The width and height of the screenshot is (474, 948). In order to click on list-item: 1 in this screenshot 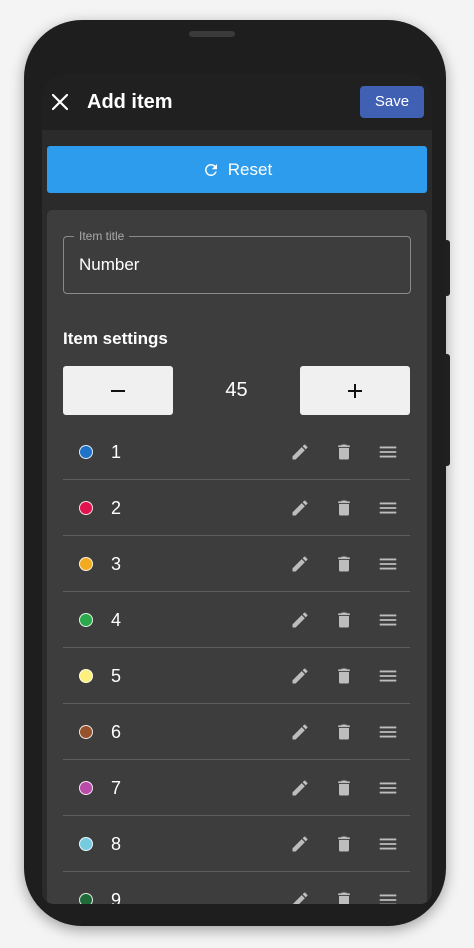, I will do `click(236, 452)`.